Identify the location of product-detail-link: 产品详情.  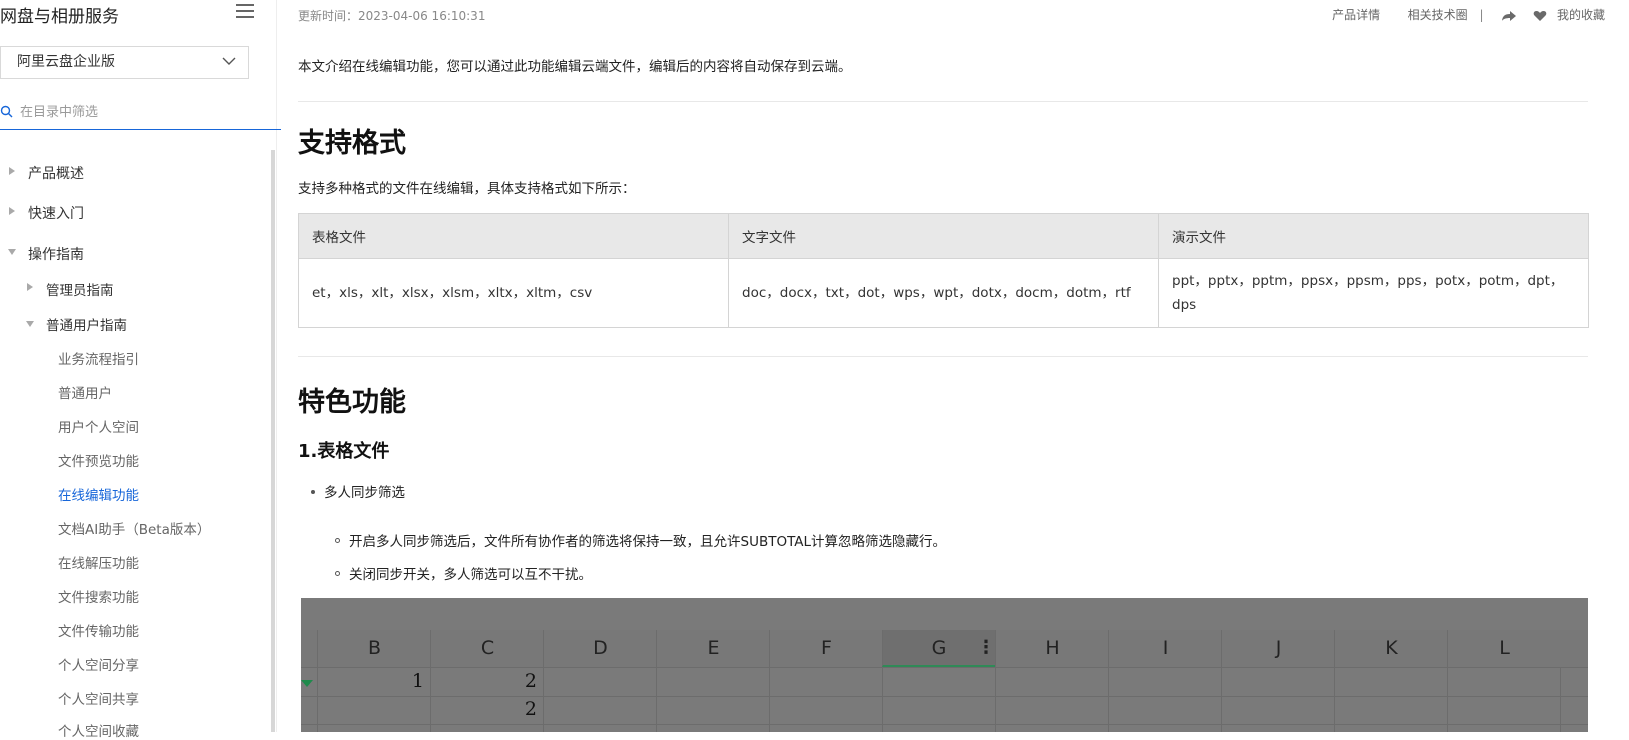
(1356, 15).